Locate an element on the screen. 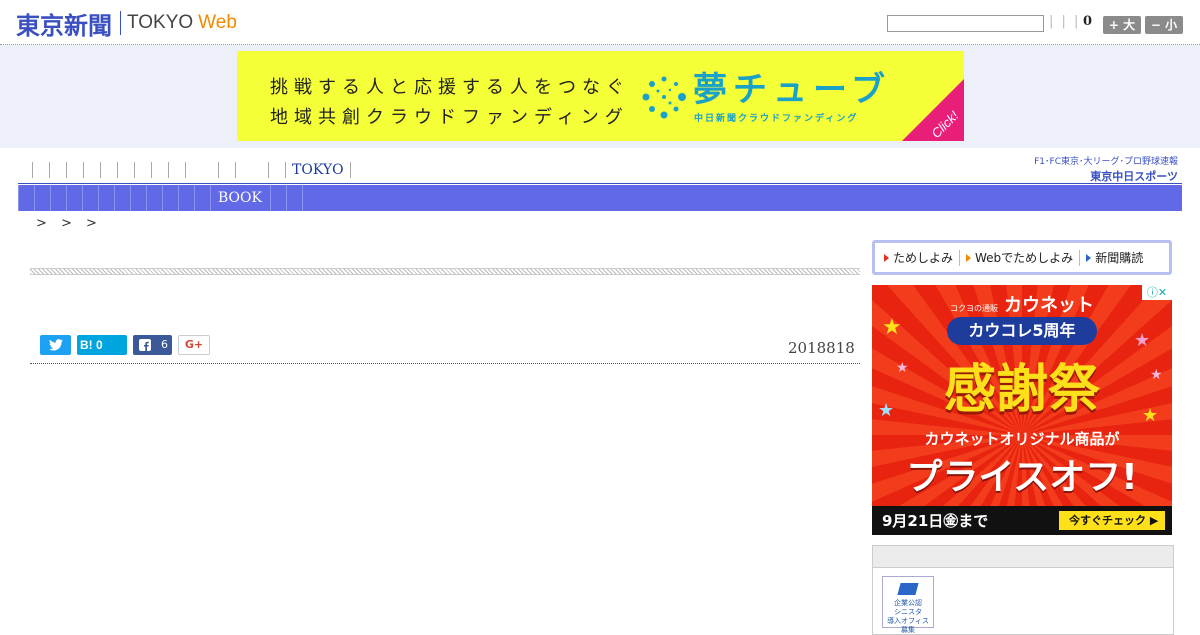  ad-deadline: 9月21日㊎まで is located at coordinates (935, 521).